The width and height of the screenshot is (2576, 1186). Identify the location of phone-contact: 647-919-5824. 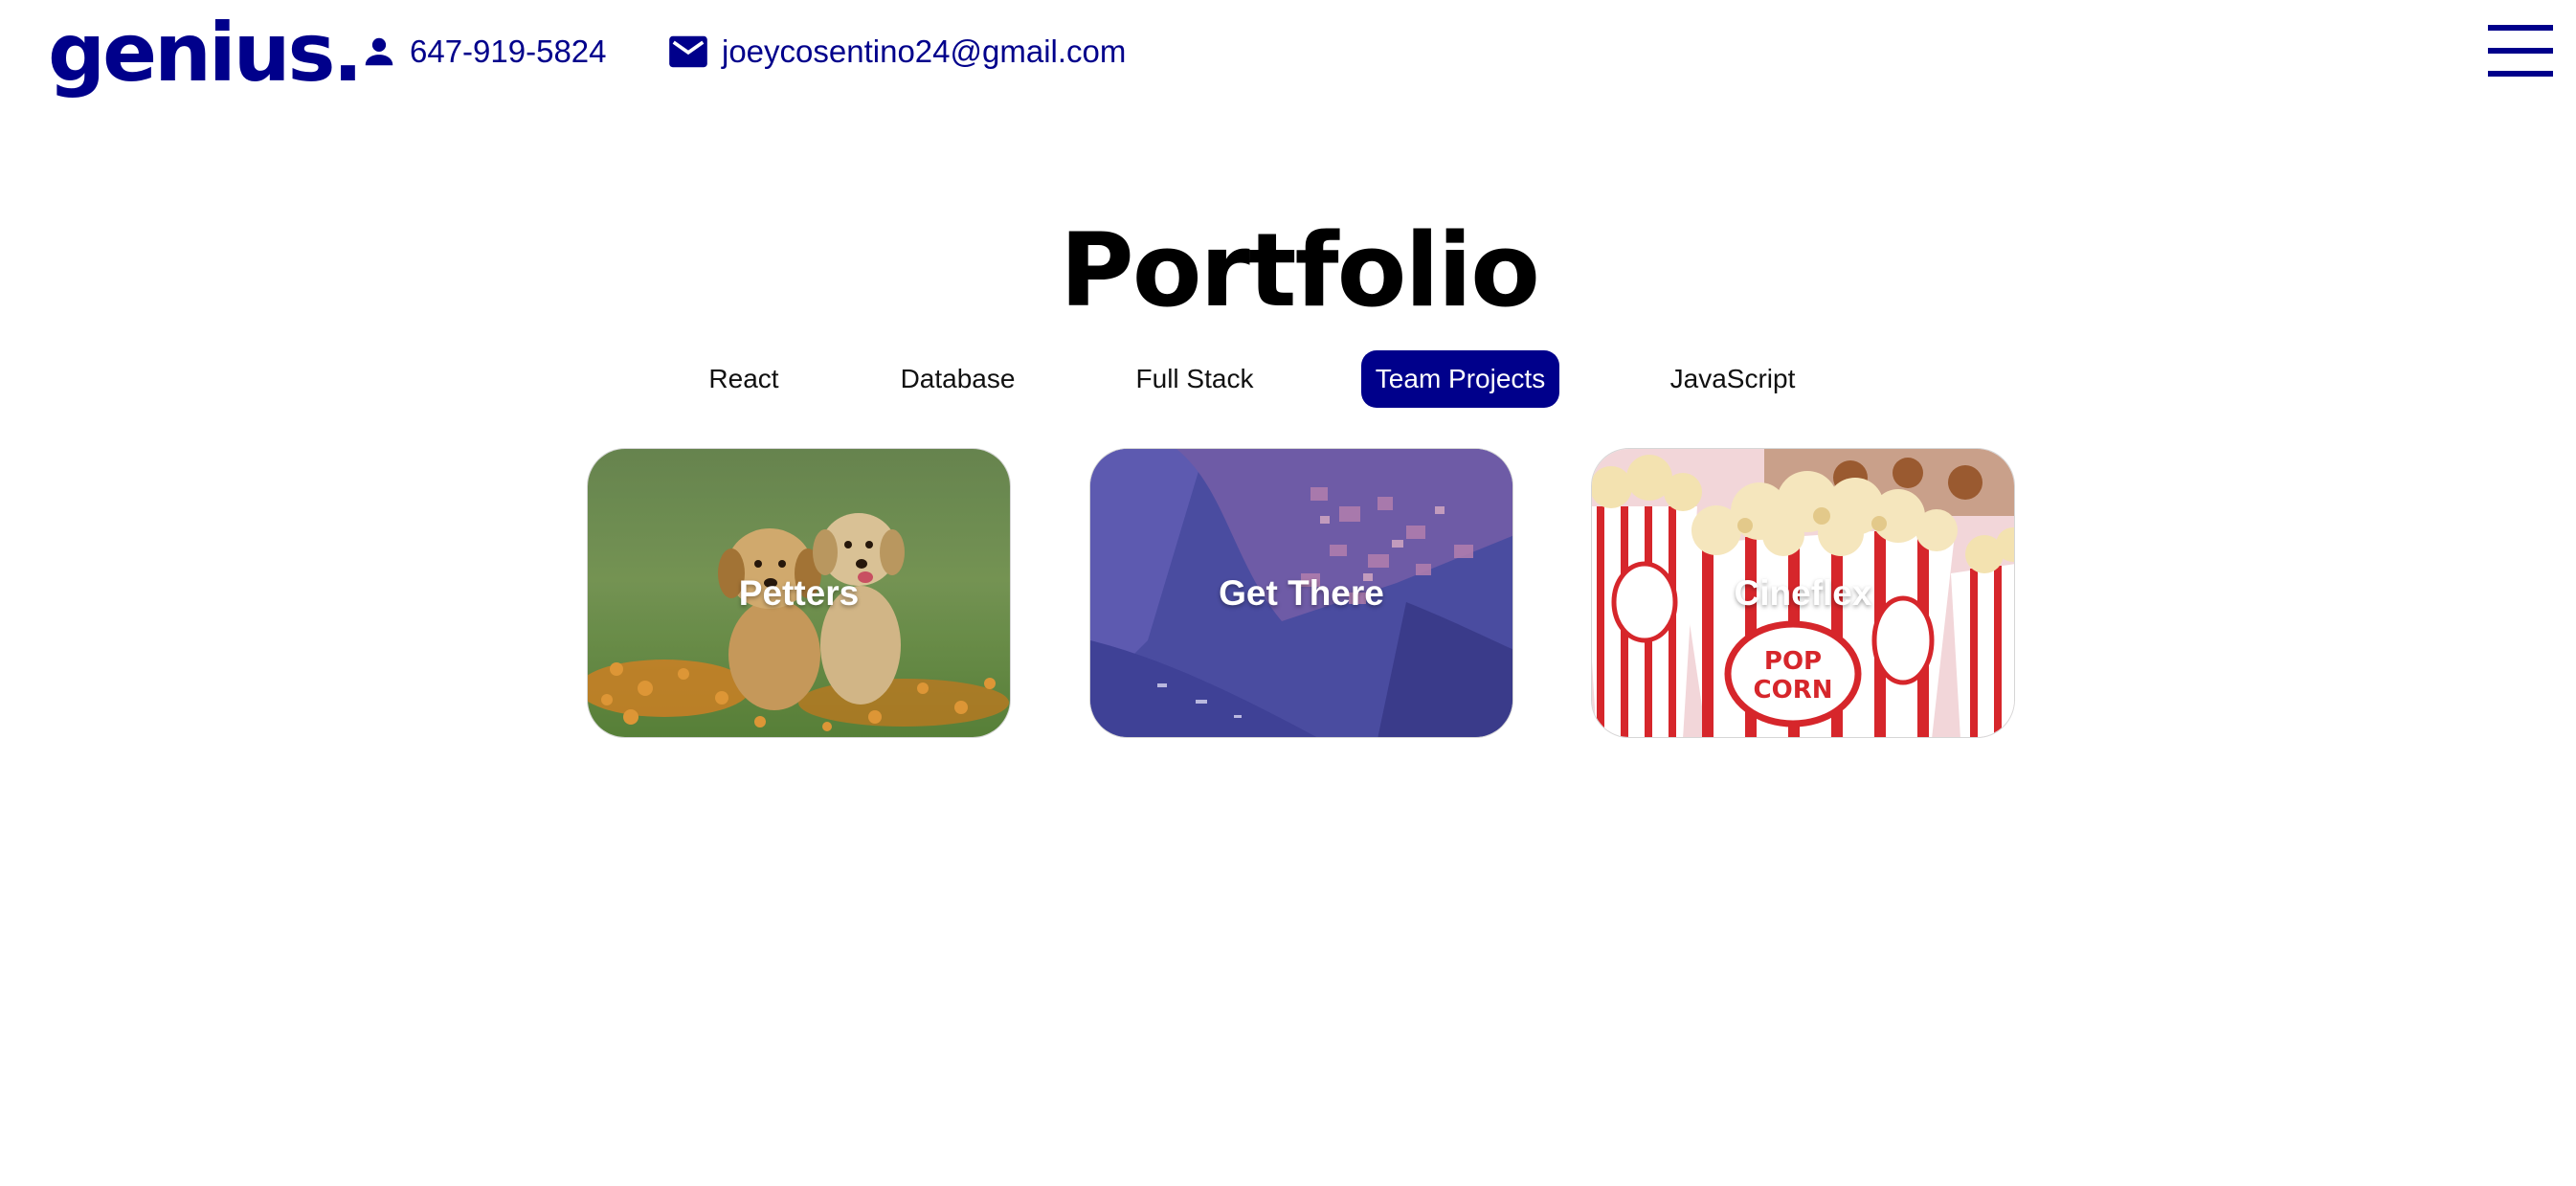
(484, 52).